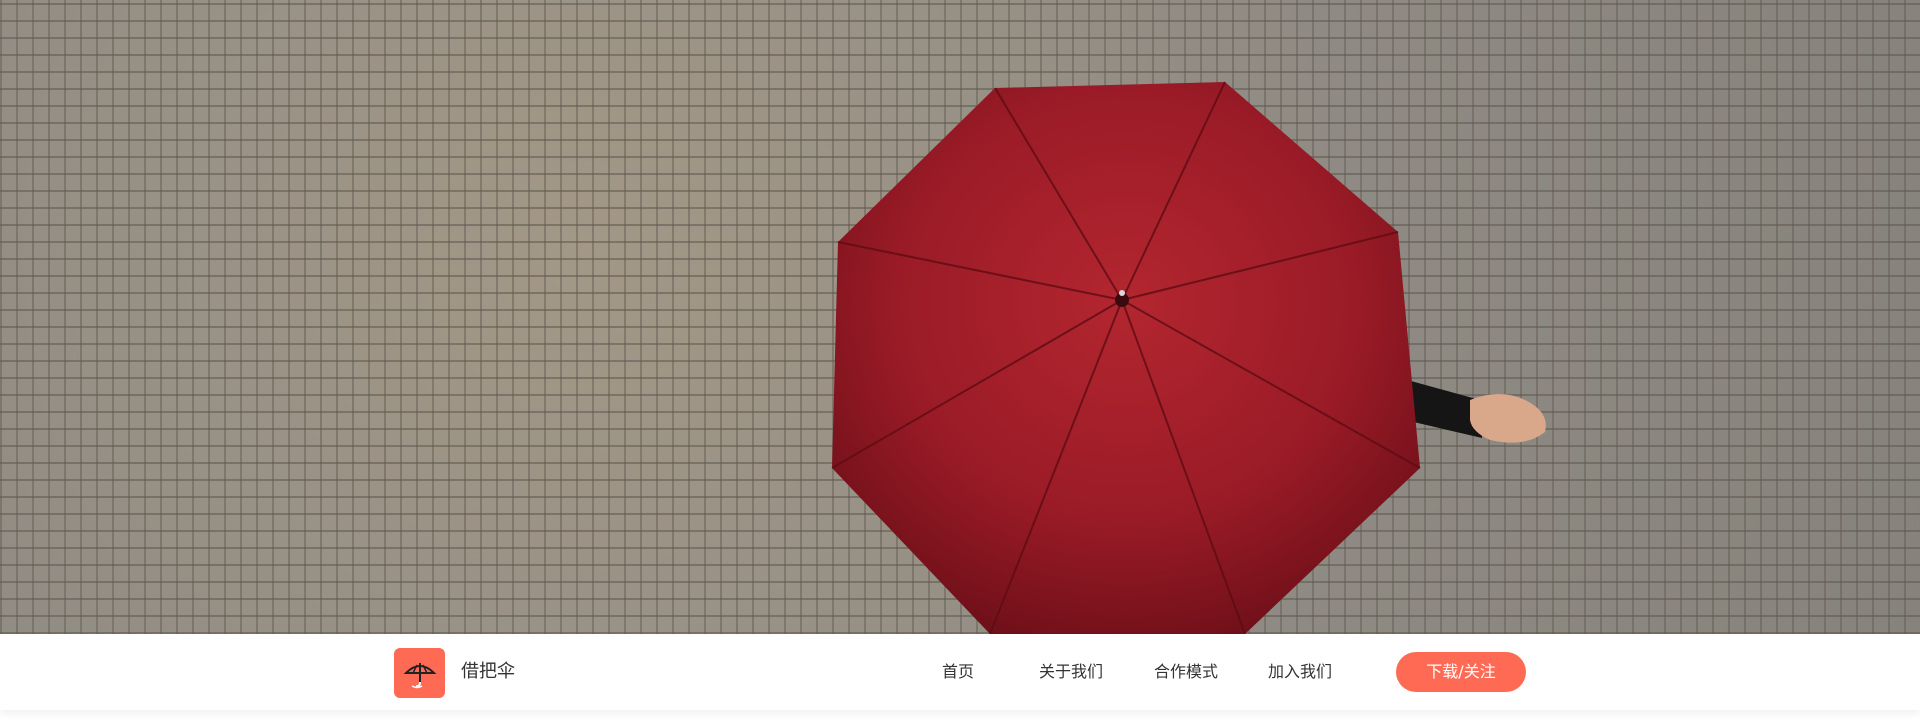 The image size is (1920, 727). What do you see at coordinates (1300, 672) in the screenshot?
I see `nav-item-join-us: 加入我们` at bounding box center [1300, 672].